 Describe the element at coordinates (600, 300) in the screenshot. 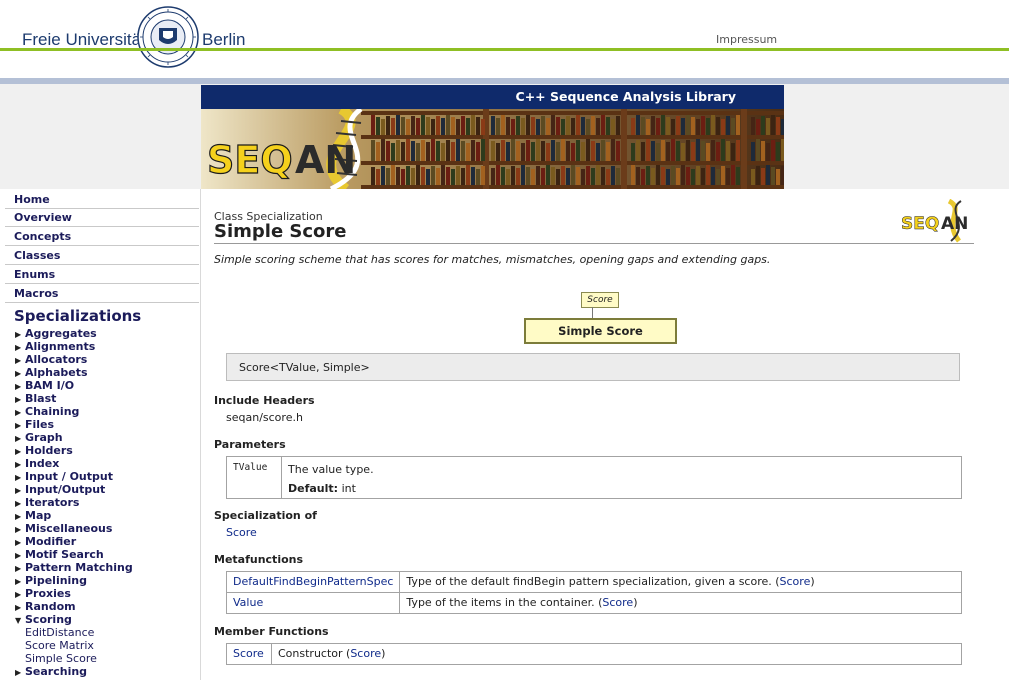

I see `diagram-parent-node: Score` at that location.